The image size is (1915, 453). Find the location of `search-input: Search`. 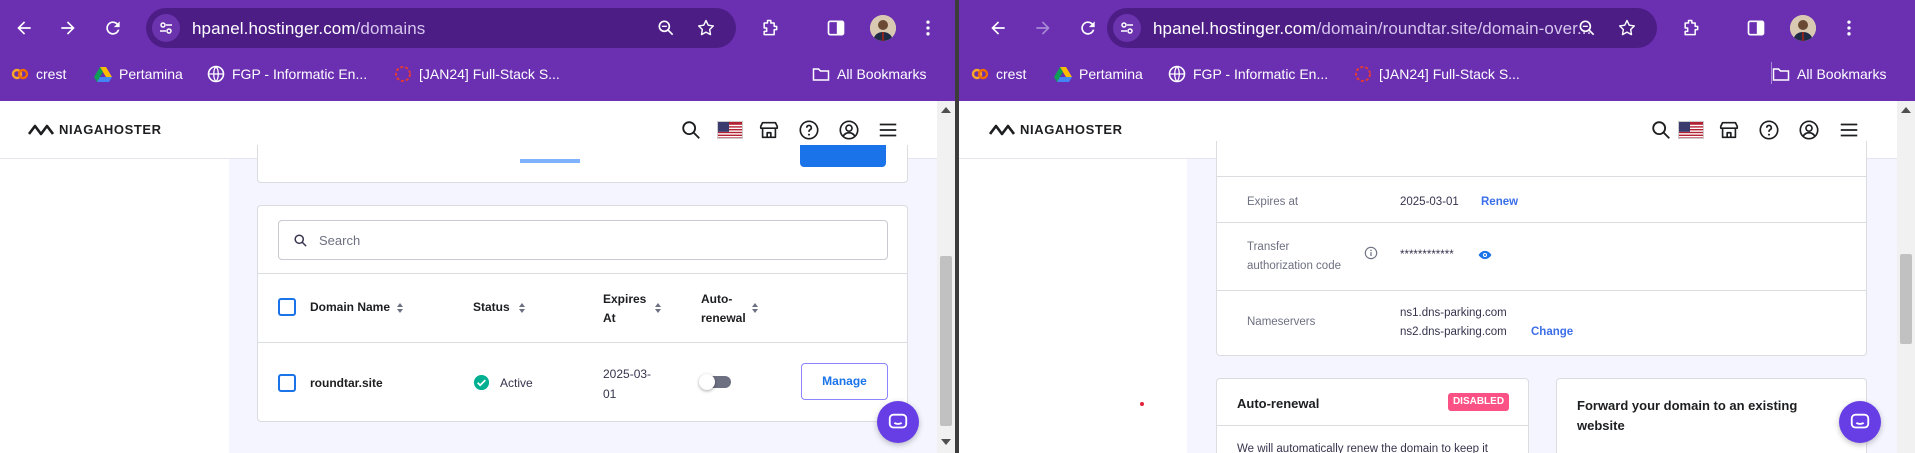

search-input: Search is located at coordinates (583, 240).